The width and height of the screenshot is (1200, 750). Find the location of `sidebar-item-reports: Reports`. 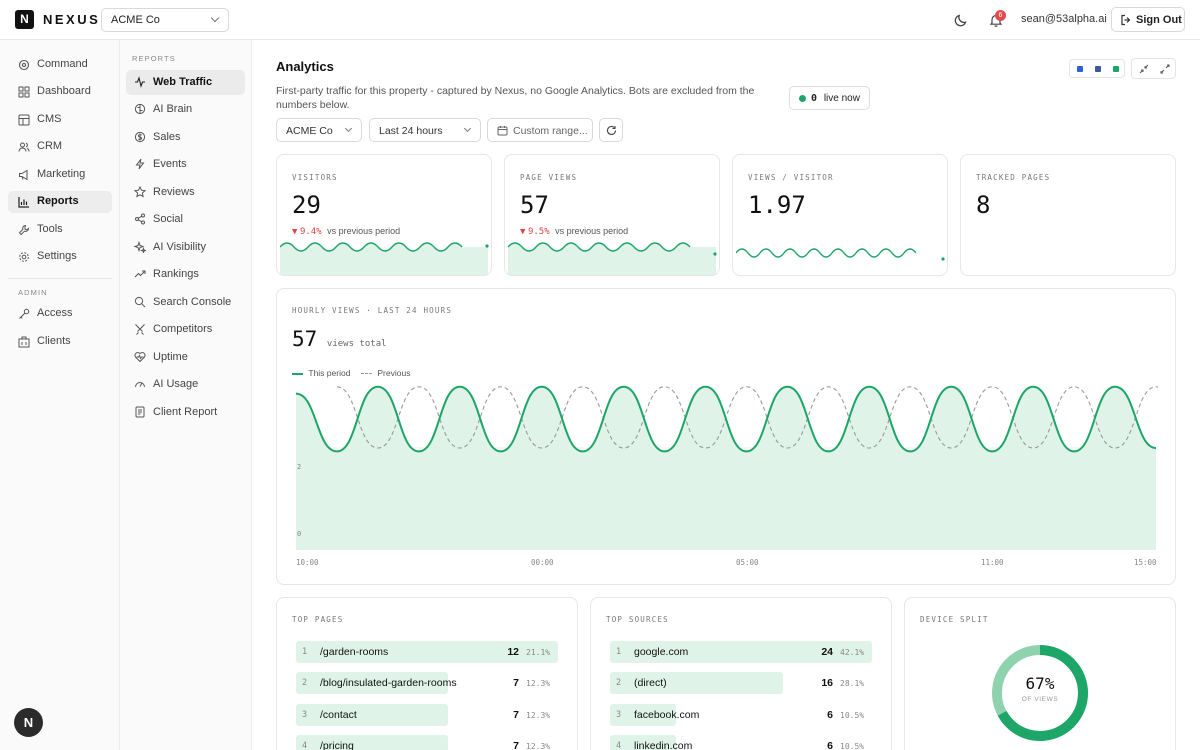

sidebar-item-reports: Reports is located at coordinates (60, 202).